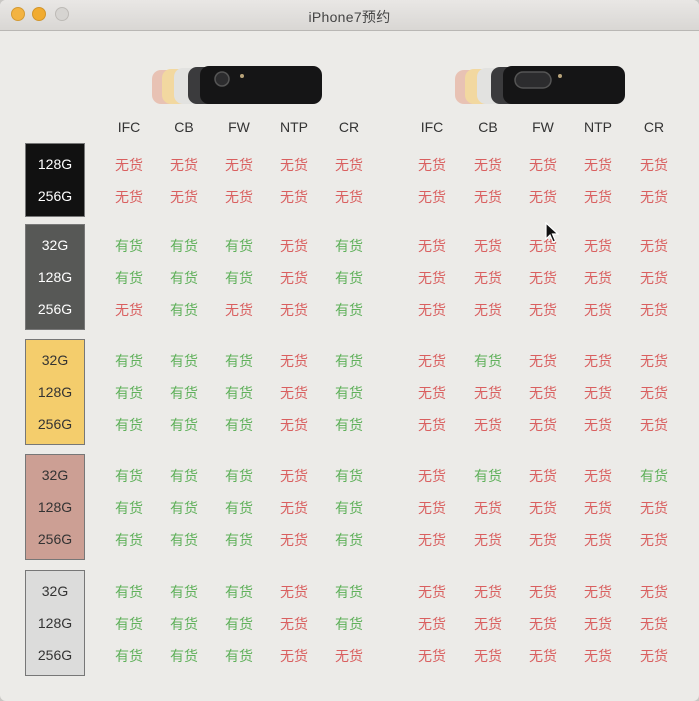 Image resolution: width=699 pixels, height=701 pixels. I want to click on column-header-right: NTP, so click(598, 127).